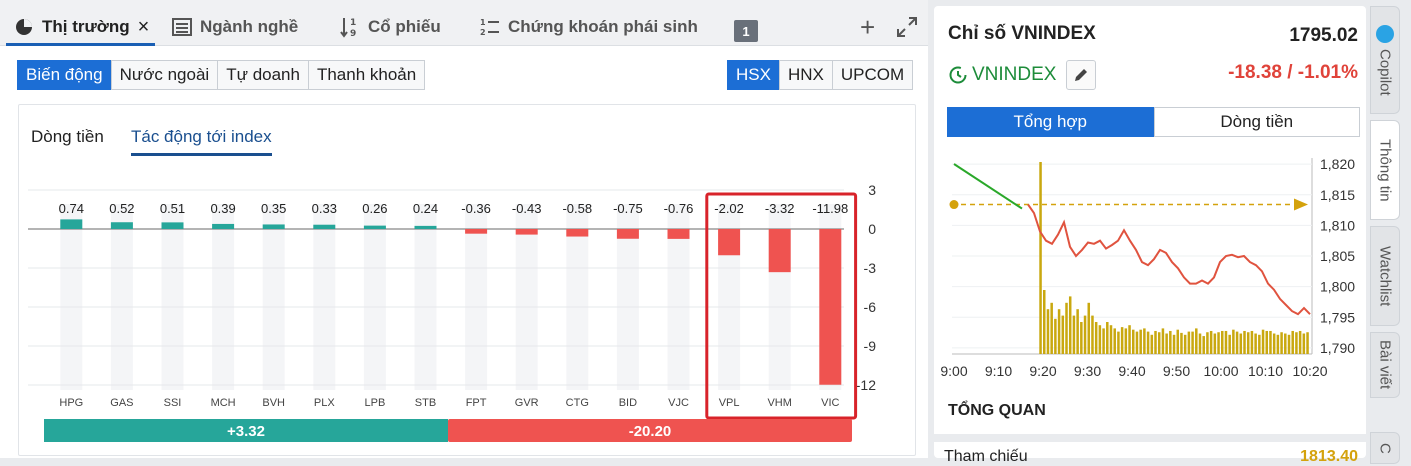  I want to click on rail-tab-more: C, so click(1385, 448).